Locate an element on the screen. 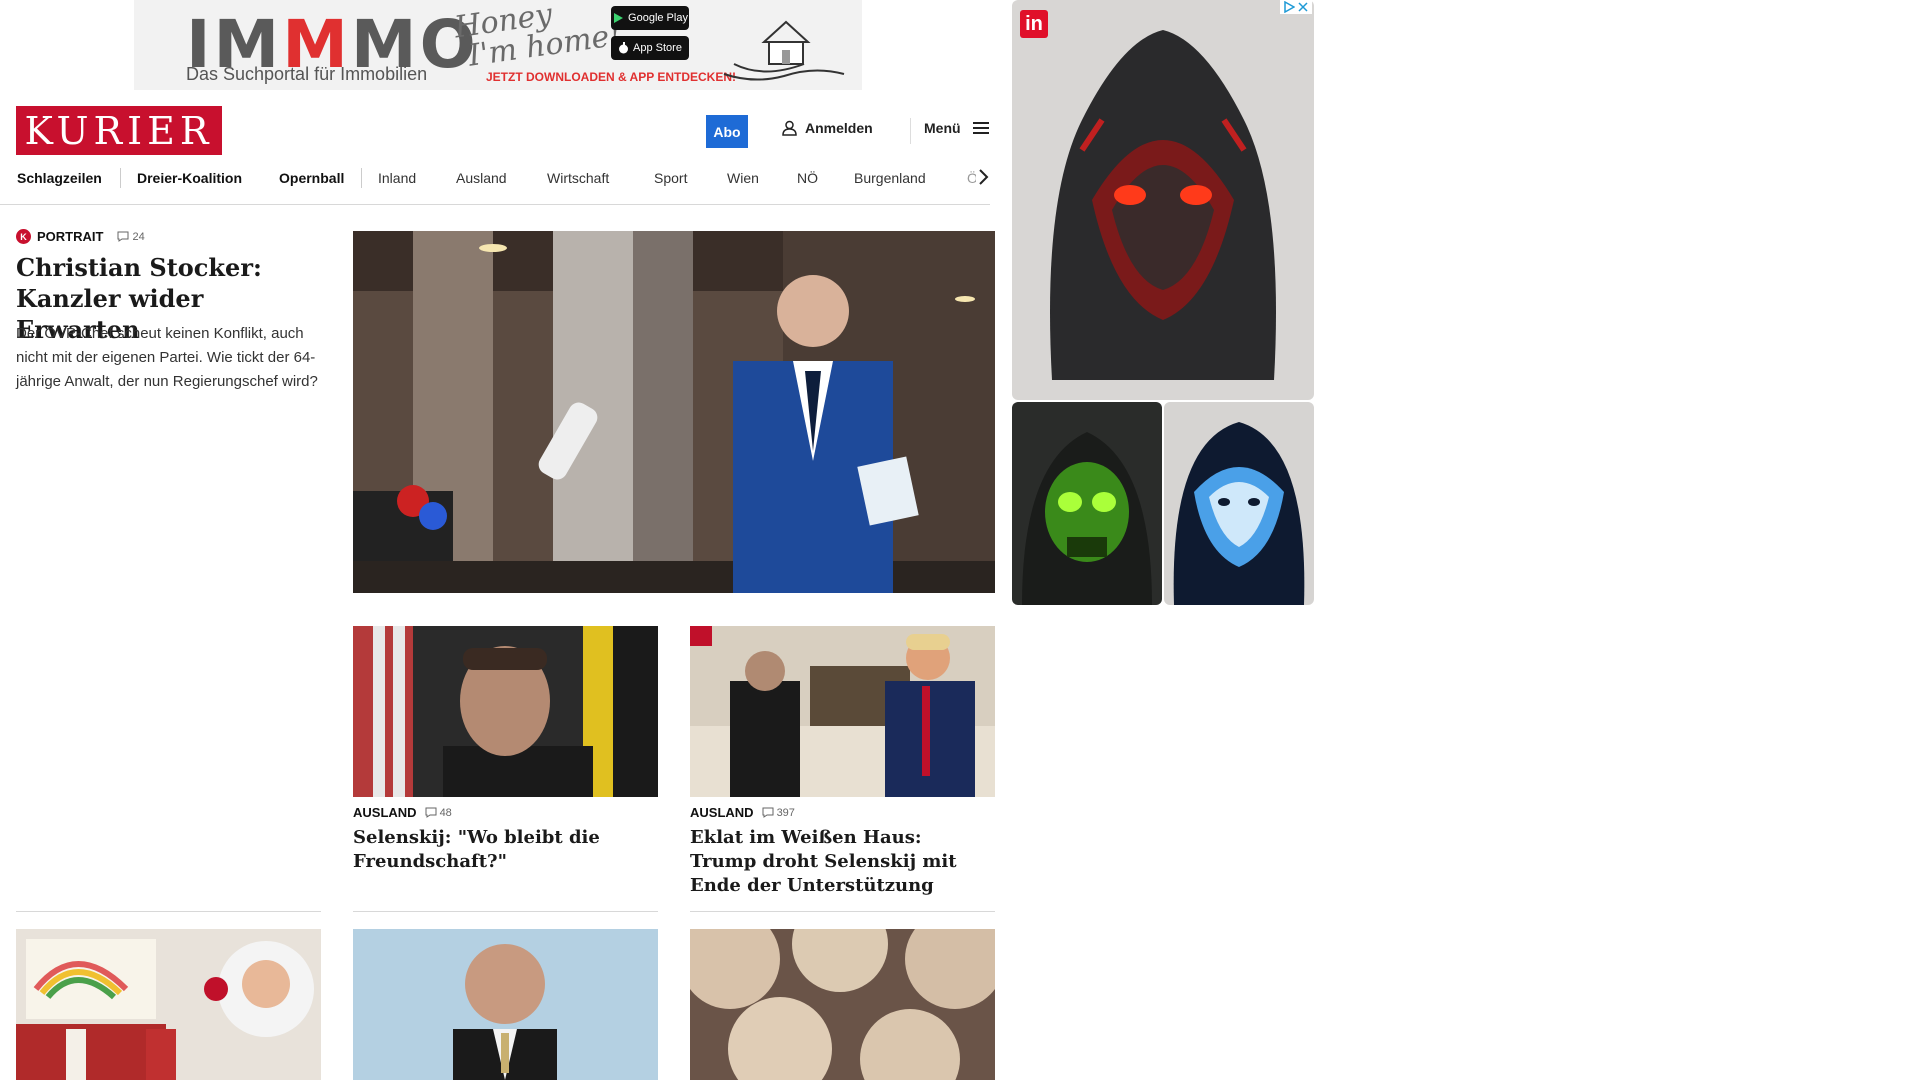  right-ad: in is located at coordinates (1158, 302).